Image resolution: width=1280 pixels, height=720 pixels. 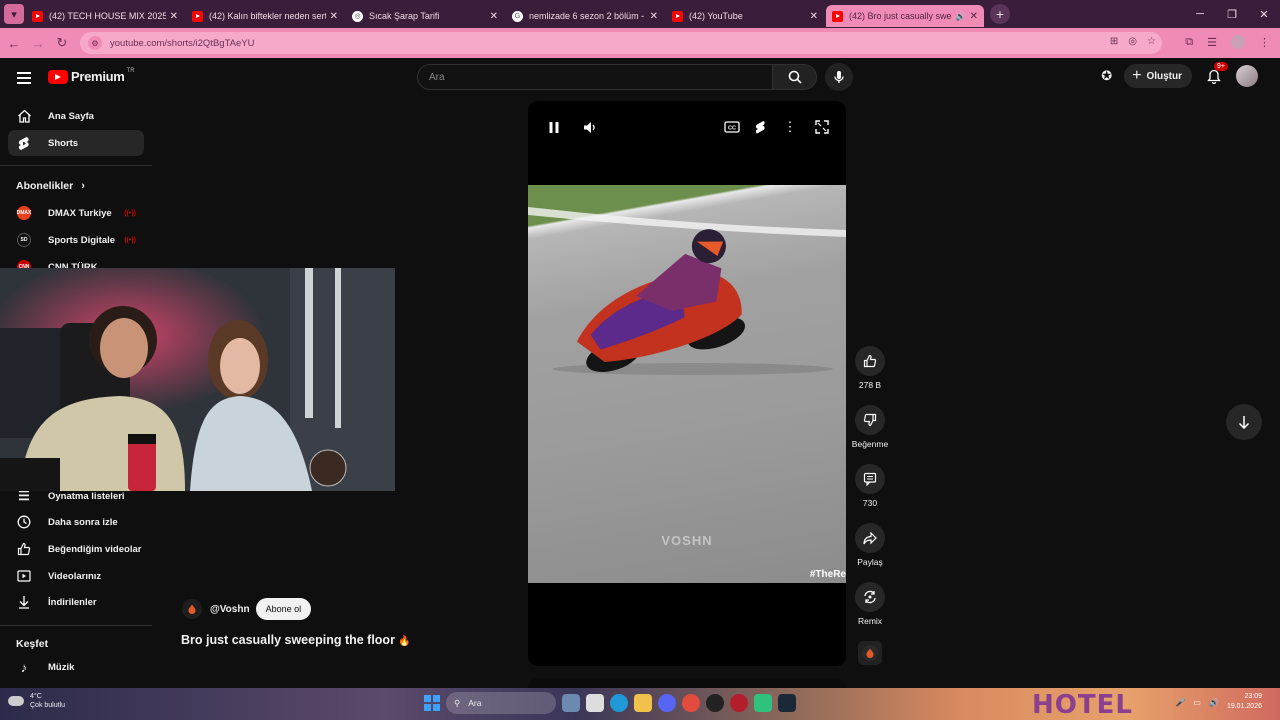 I want to click on chevron-right-icon: ›, so click(x=83, y=186).